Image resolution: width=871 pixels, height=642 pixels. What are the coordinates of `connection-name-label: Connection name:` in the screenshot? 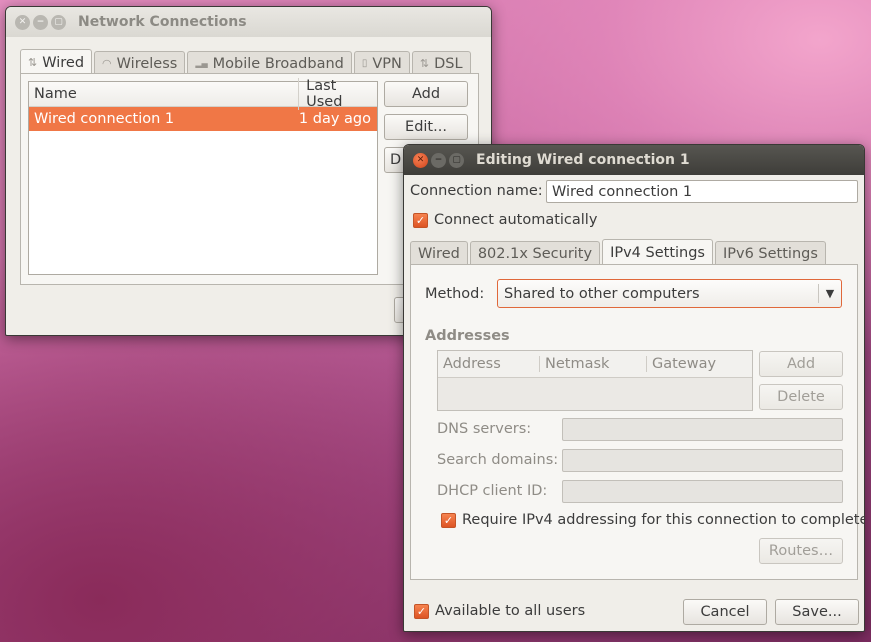 It's located at (476, 191).